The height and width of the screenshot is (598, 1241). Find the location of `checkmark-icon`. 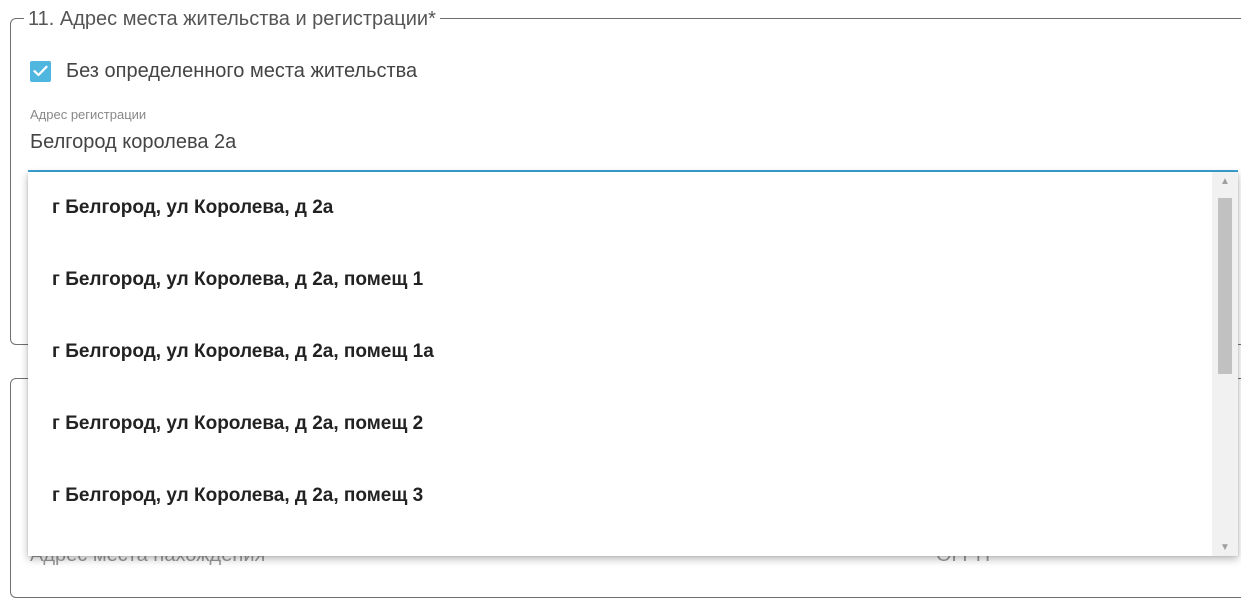

checkmark-icon is located at coordinates (40, 71).